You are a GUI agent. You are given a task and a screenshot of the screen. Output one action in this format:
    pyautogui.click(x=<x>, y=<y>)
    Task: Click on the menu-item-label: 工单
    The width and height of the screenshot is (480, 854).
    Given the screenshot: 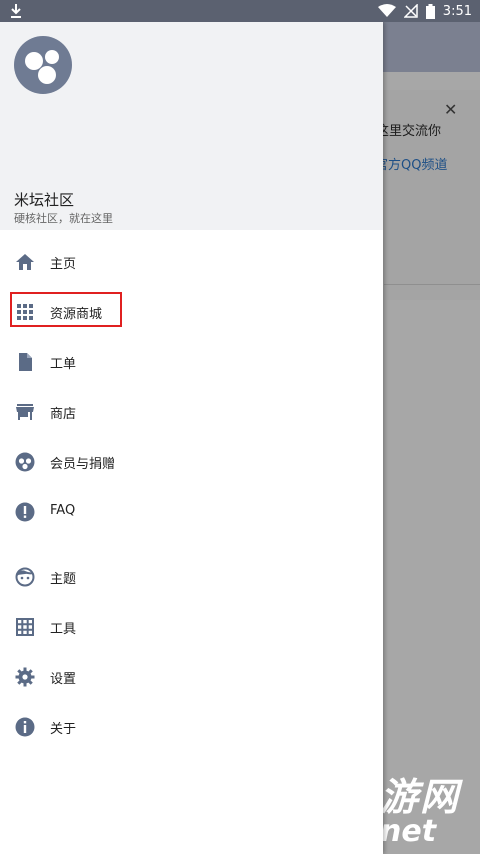 What is the action you would take?
    pyautogui.click(x=63, y=364)
    